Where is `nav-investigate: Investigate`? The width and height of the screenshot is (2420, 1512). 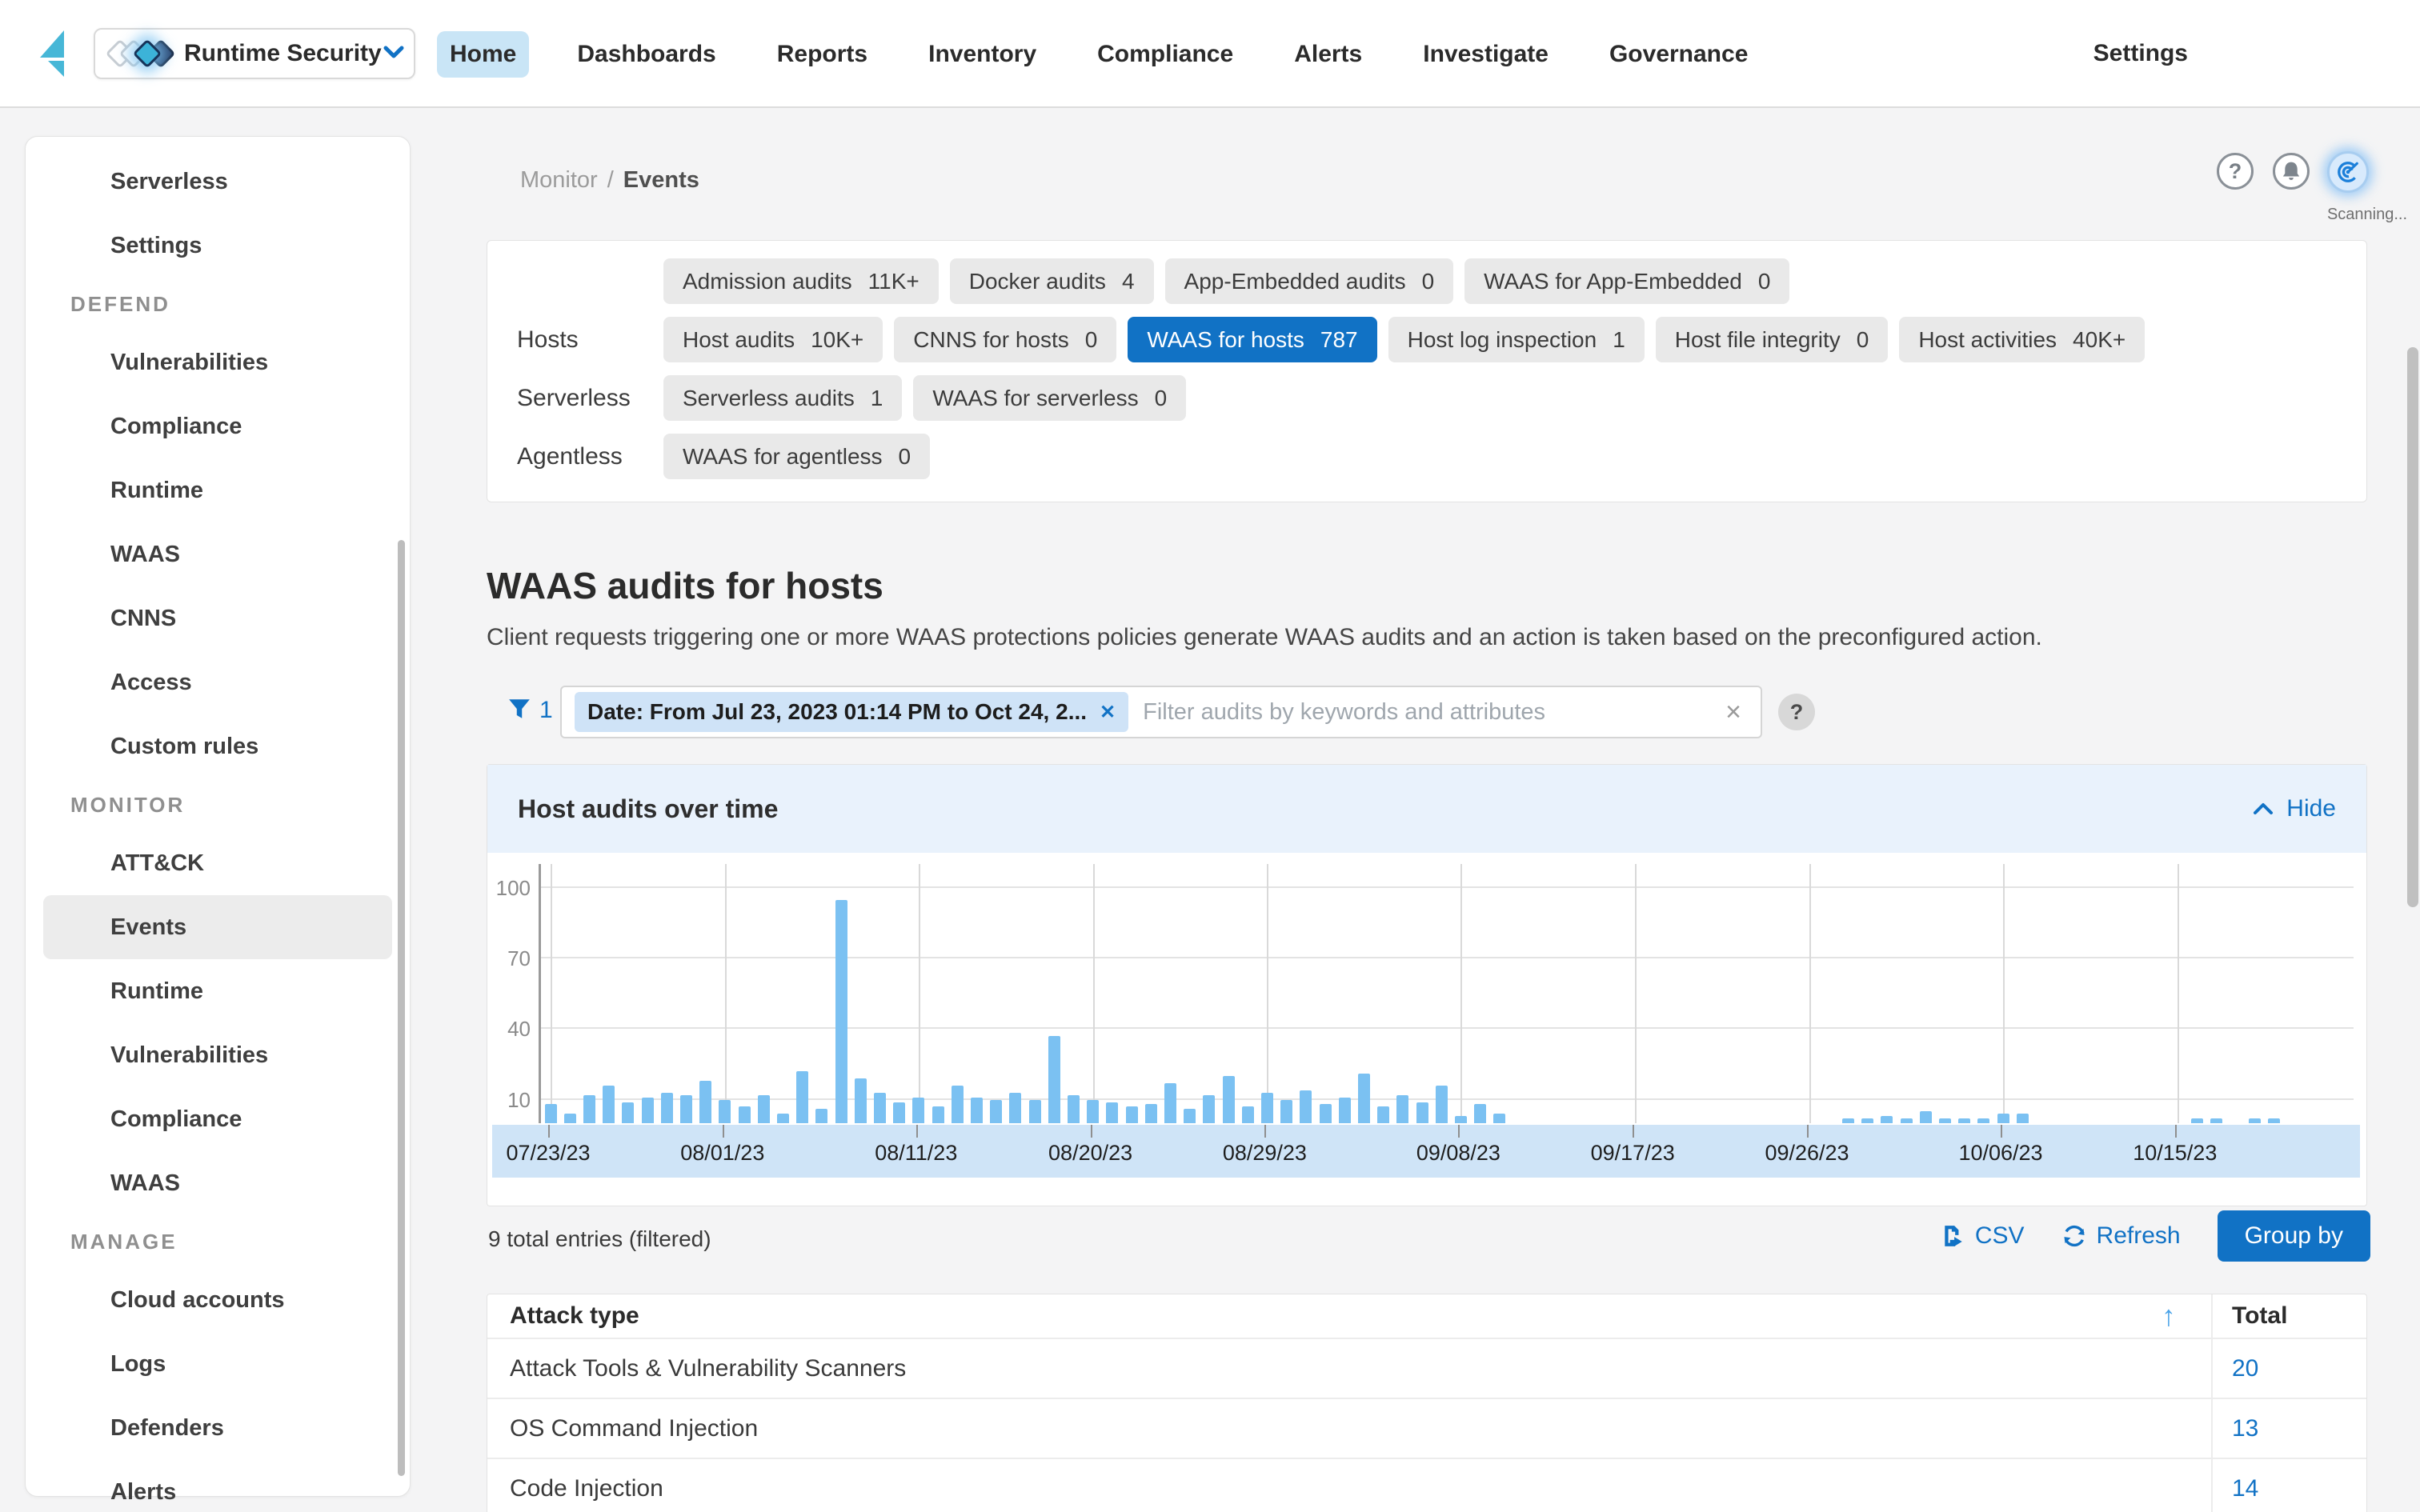 nav-investigate: Investigate is located at coordinates (1485, 54).